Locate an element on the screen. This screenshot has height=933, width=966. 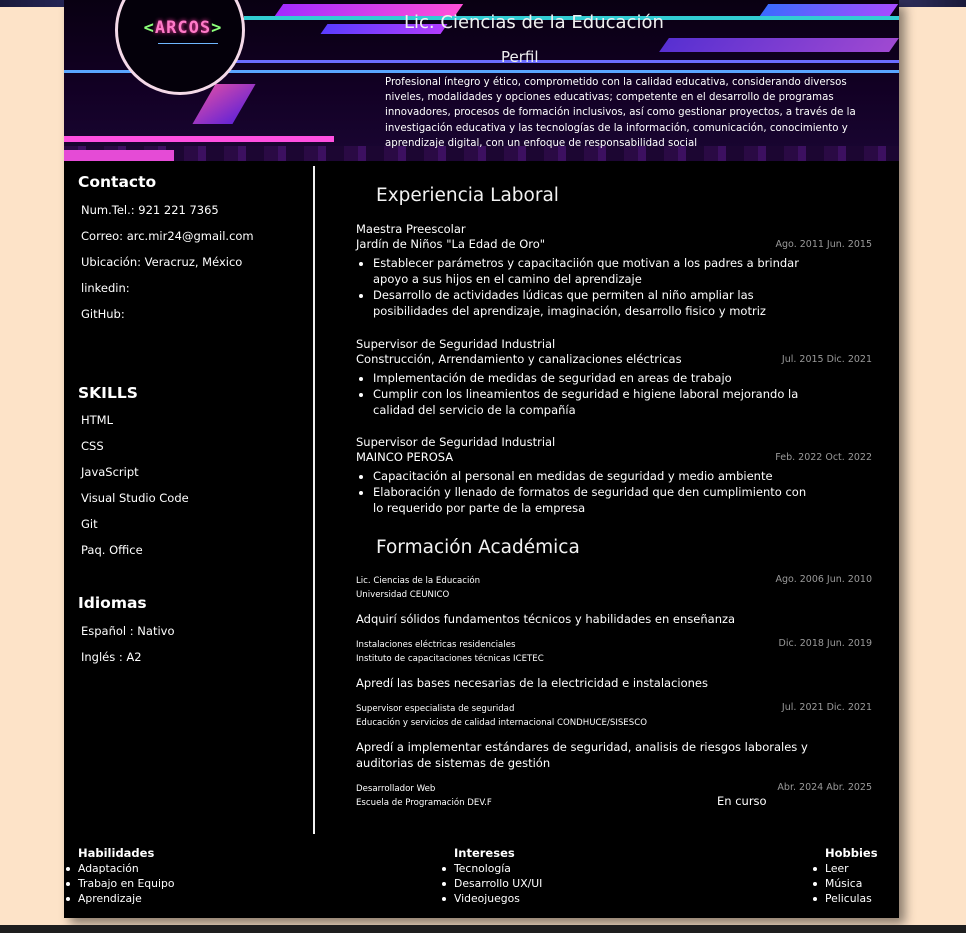
list-item: Trabajo en Equipo is located at coordinates (120, 883).